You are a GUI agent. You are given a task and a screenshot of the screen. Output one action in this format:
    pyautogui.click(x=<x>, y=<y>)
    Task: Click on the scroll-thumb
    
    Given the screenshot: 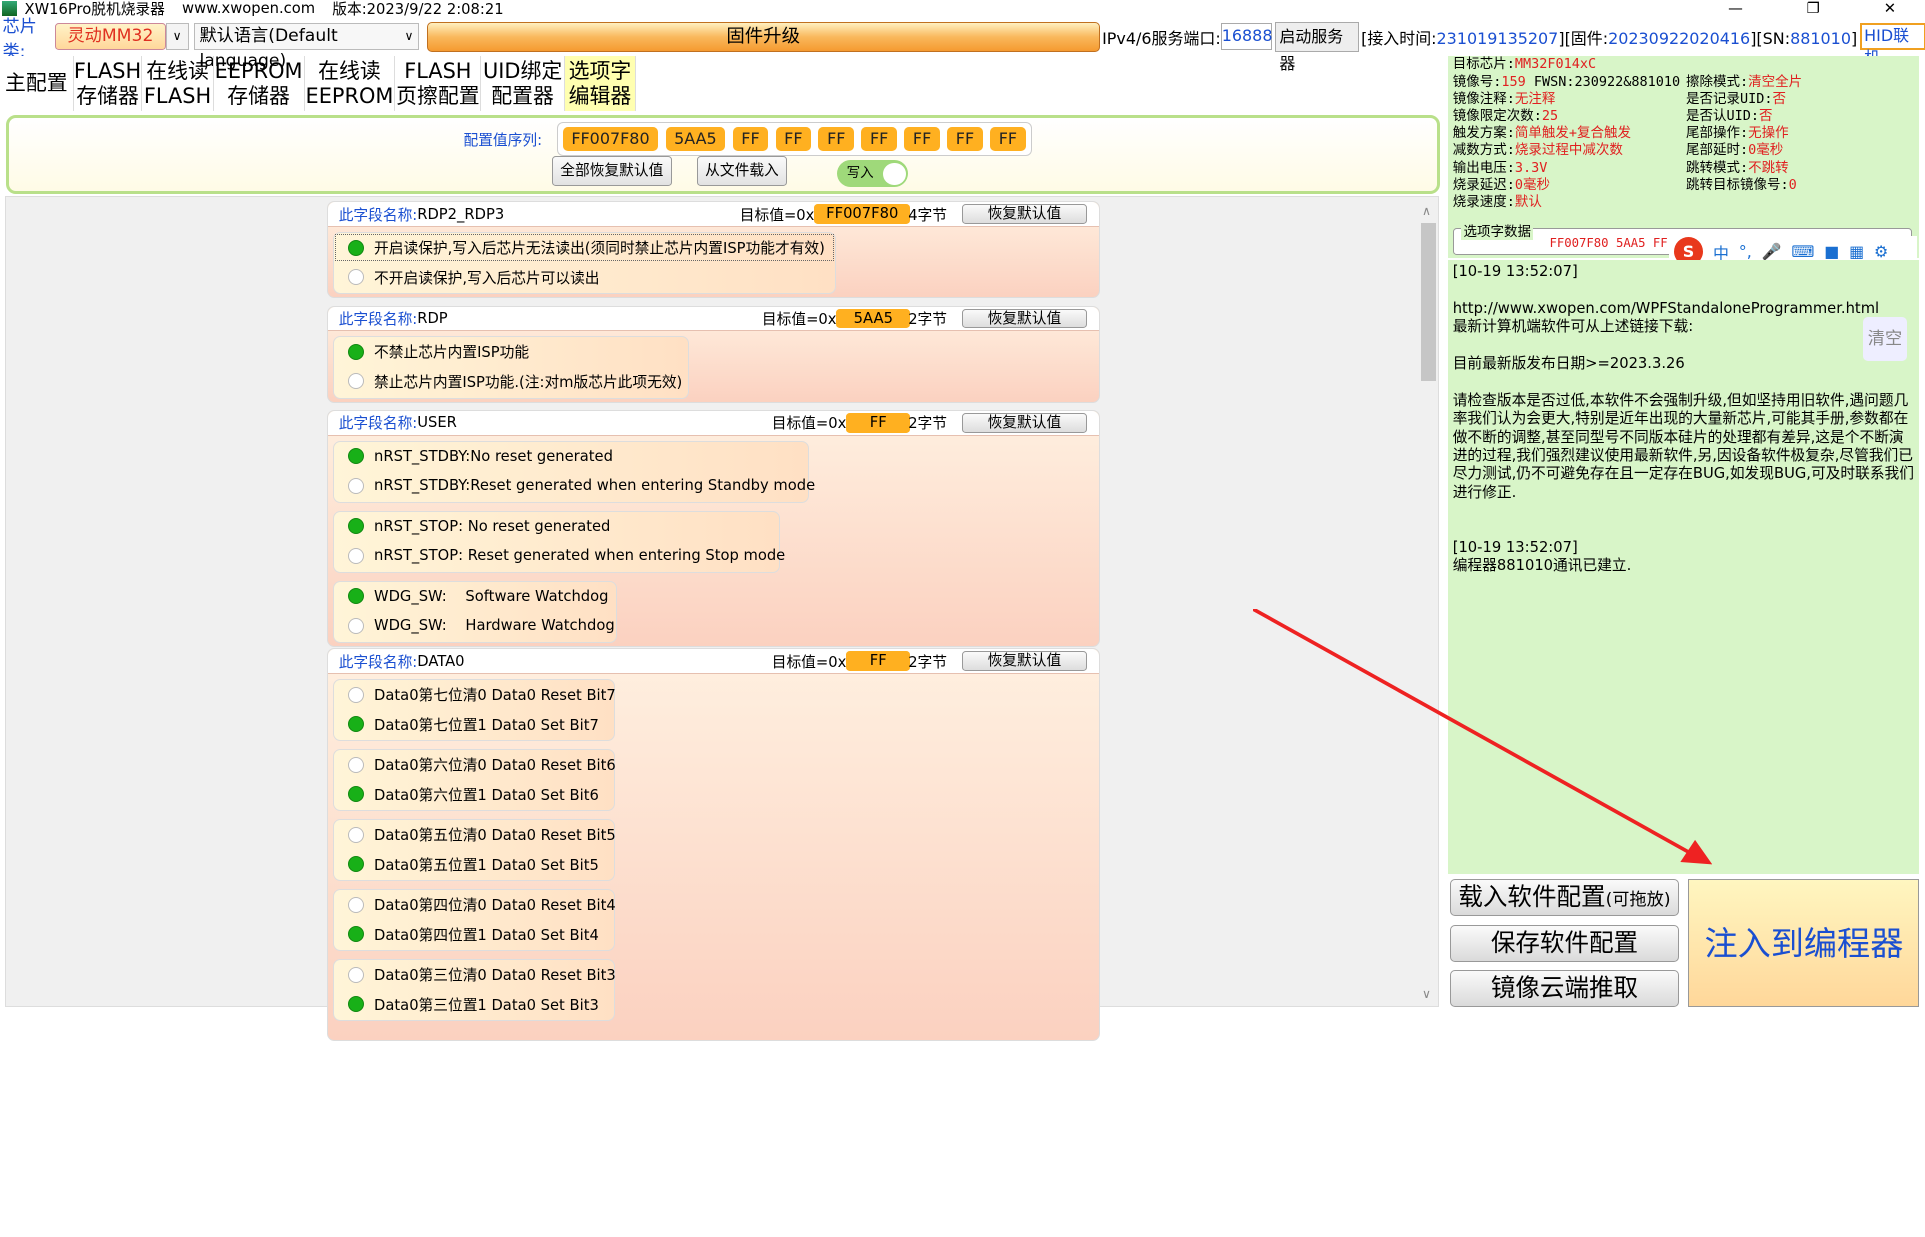 What is the action you would take?
    pyautogui.click(x=1428, y=302)
    